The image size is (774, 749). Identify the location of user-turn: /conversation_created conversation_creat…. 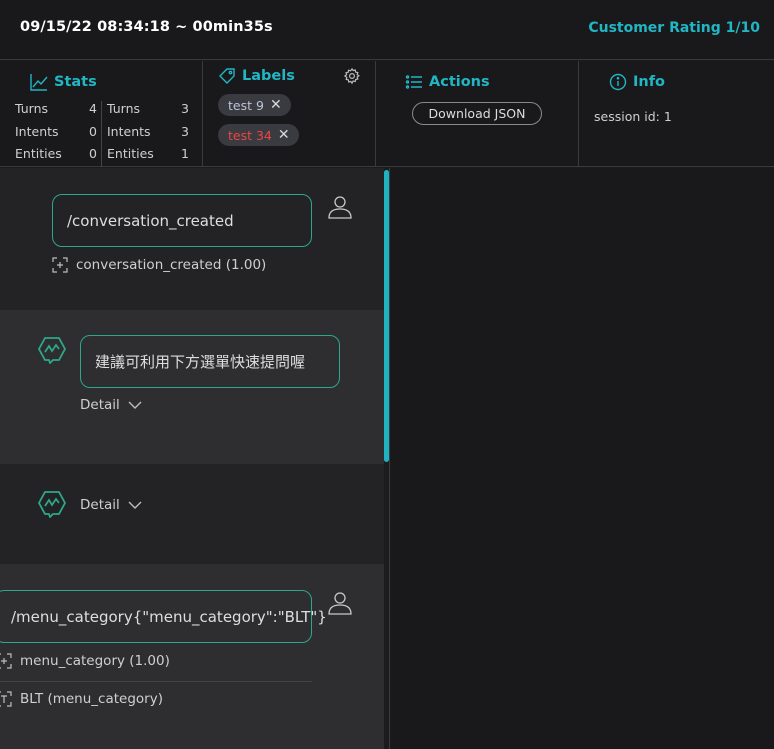
(192, 239).